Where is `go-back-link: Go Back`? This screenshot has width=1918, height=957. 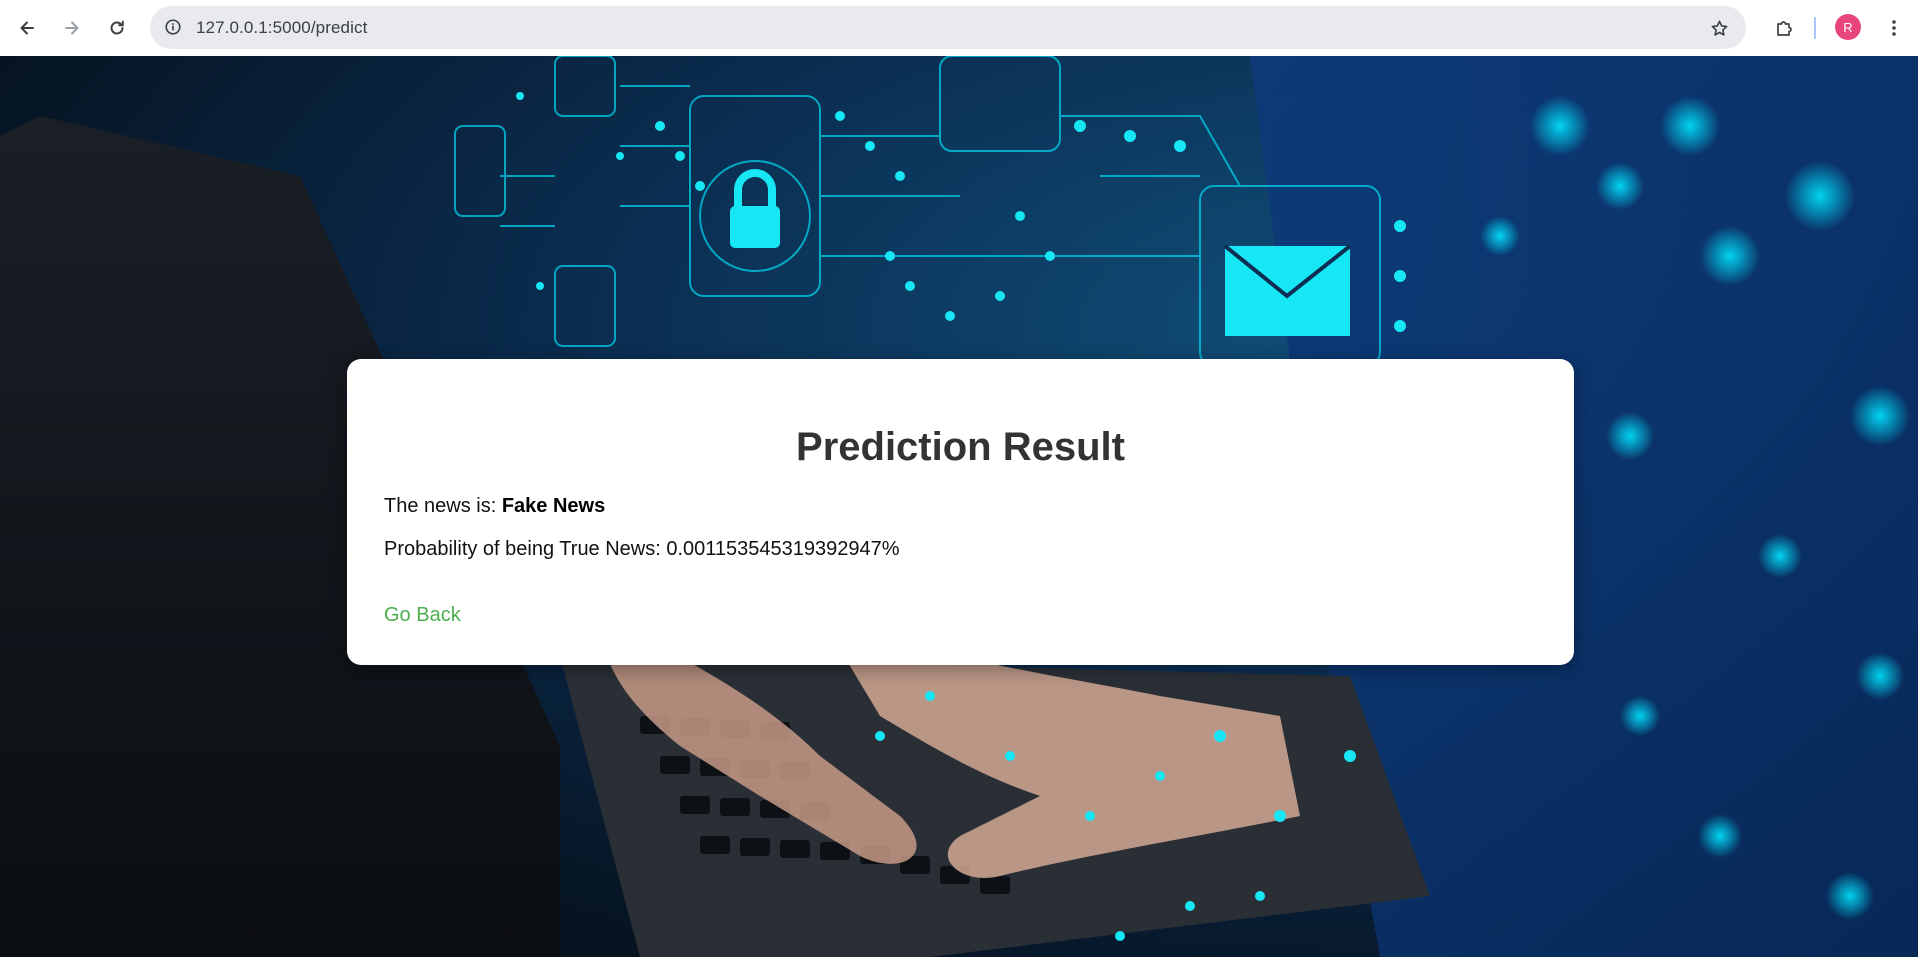 go-back-link: Go Back is located at coordinates (422, 615).